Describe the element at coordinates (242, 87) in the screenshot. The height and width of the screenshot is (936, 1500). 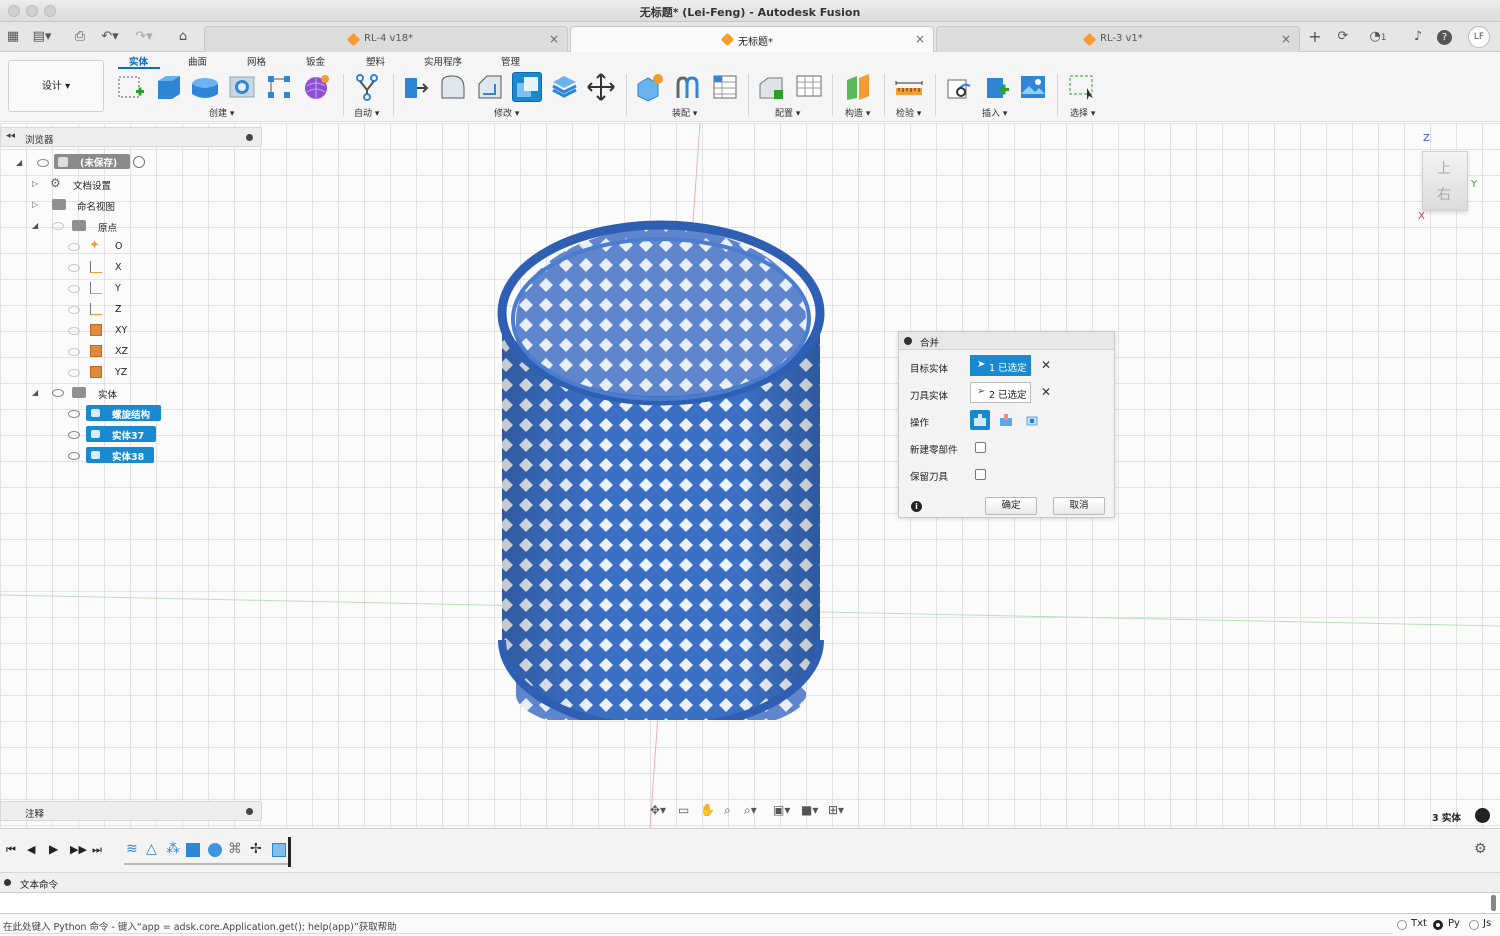
I see `hole-icon` at that location.